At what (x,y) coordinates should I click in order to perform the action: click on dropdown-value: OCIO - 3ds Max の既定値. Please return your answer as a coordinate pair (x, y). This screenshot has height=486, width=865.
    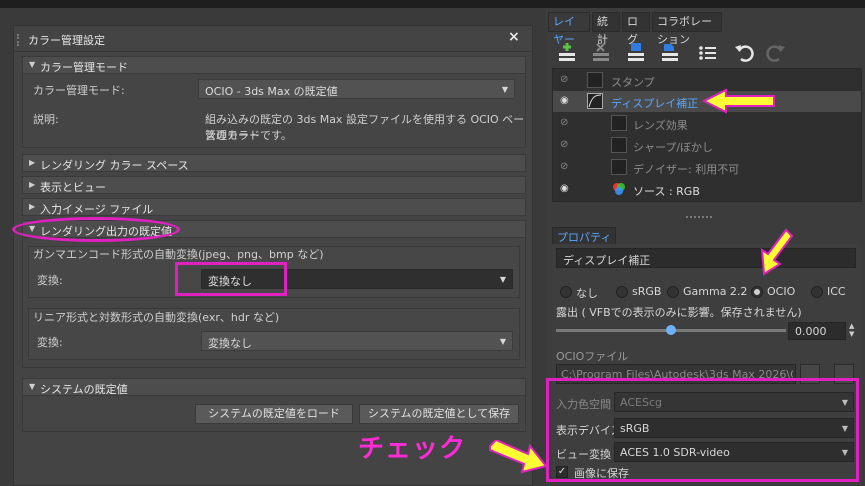
    Looking at the image, I should click on (271, 91).